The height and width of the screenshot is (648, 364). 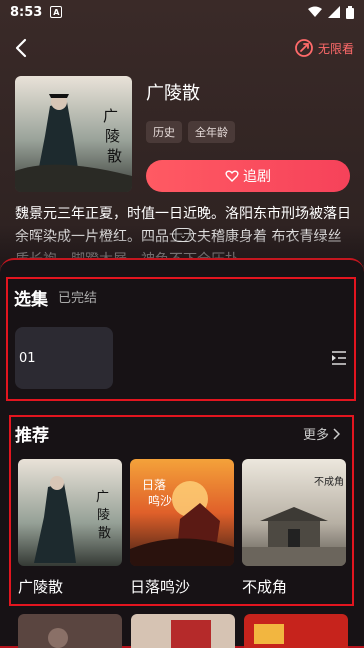 What do you see at coordinates (41, 587) in the screenshot?
I see `recommend-name: 广陵散` at bounding box center [41, 587].